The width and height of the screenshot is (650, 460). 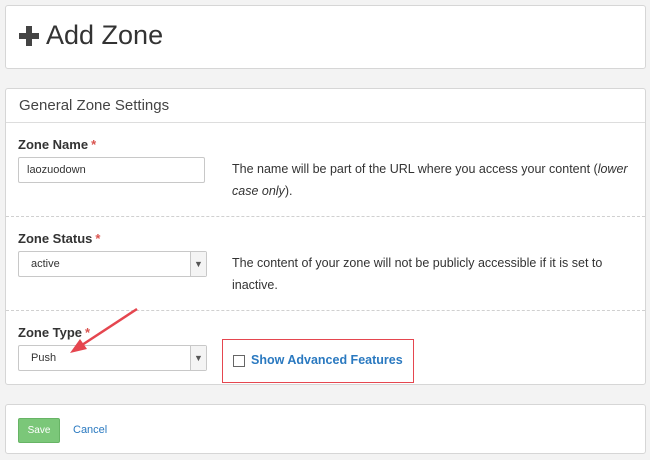 What do you see at coordinates (105, 35) in the screenshot?
I see `page-title: Add Zone` at bounding box center [105, 35].